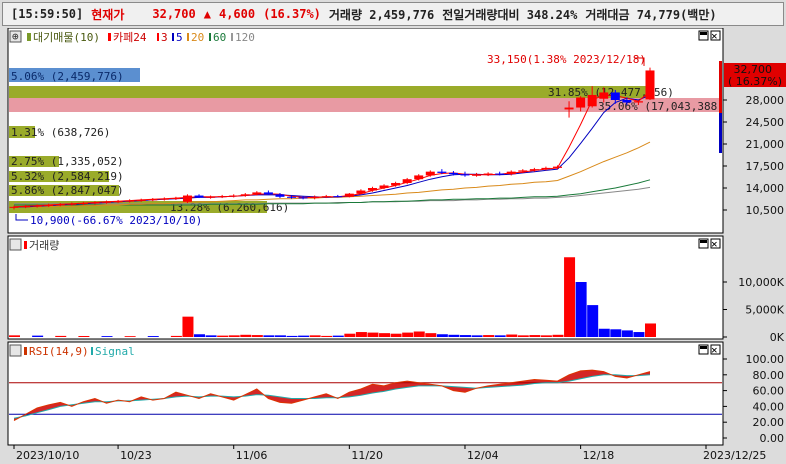  What do you see at coordinates (115, 351) in the screenshot?
I see `rsi-signal-title: Signal` at bounding box center [115, 351].